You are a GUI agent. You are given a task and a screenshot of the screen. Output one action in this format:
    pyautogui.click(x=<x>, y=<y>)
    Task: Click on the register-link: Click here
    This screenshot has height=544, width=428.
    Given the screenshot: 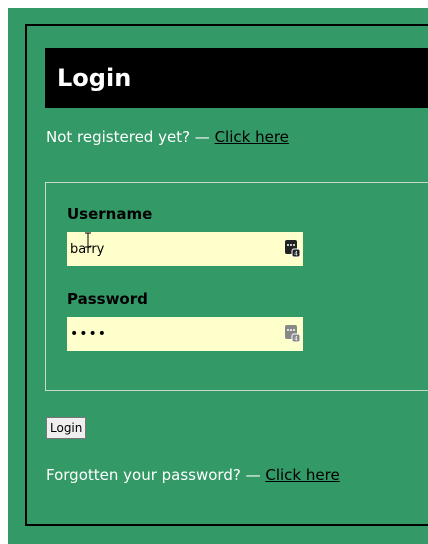 What is the action you would take?
    pyautogui.click(x=252, y=137)
    